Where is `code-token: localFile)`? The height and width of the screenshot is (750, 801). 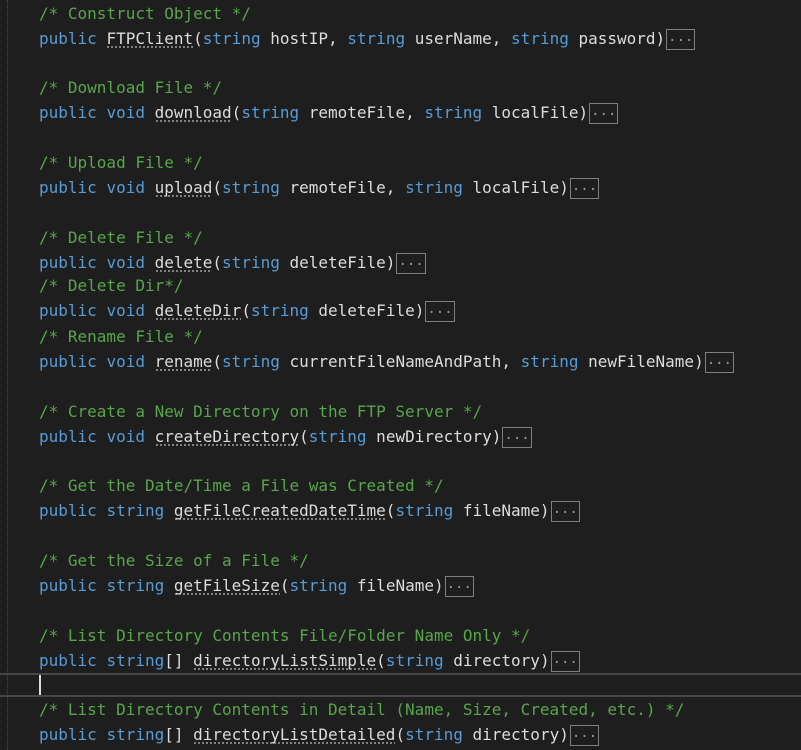
code-token: localFile) is located at coordinates (515, 187).